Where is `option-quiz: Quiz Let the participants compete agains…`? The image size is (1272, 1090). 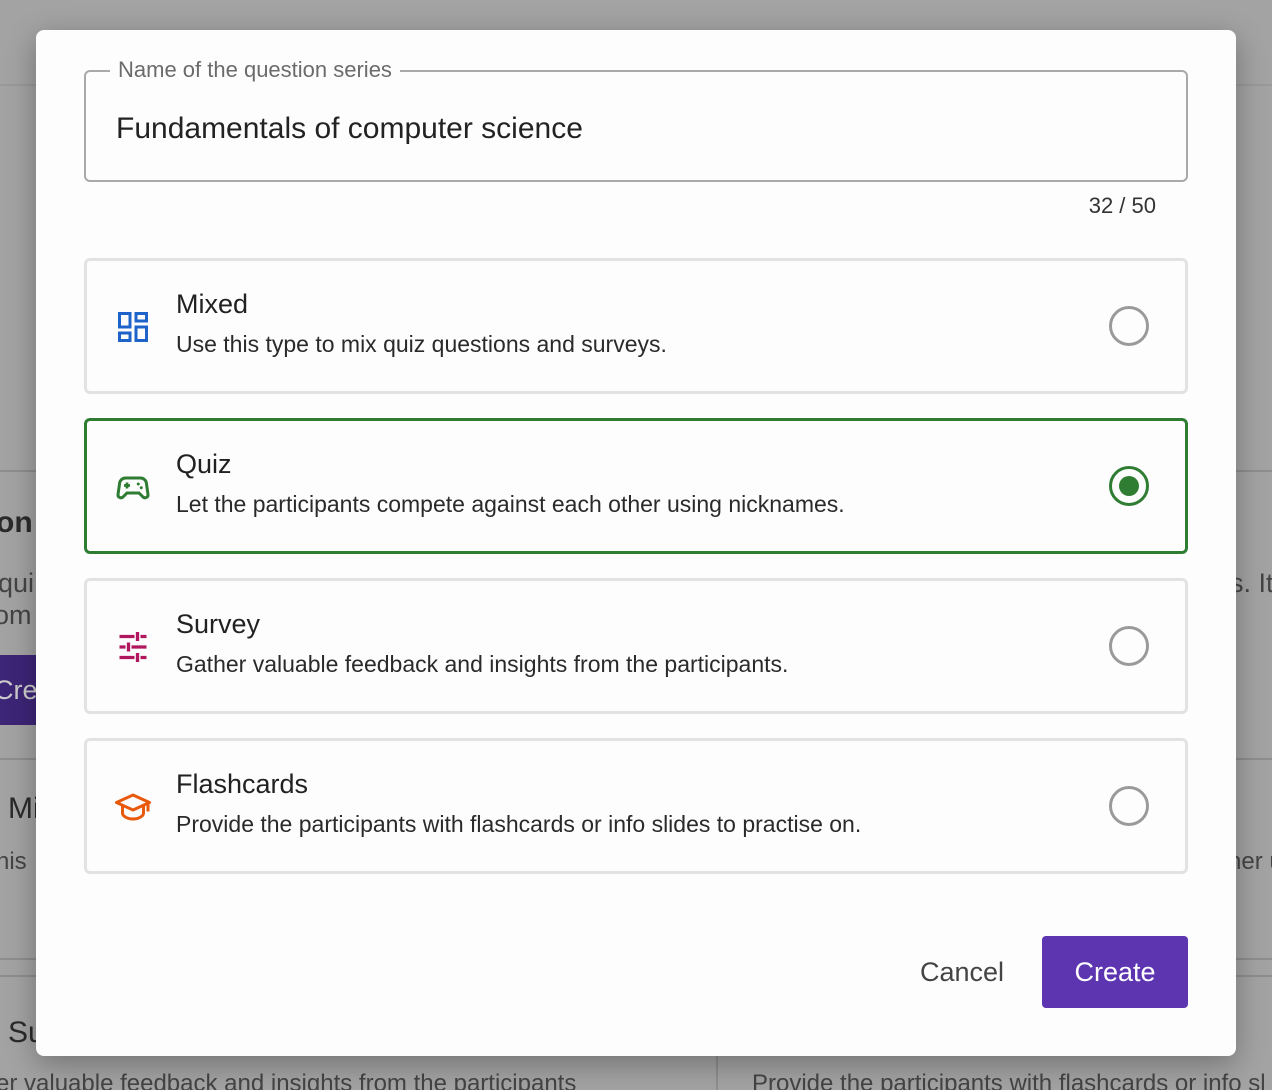 option-quiz: Quiz Let the participants compete agains… is located at coordinates (636, 486).